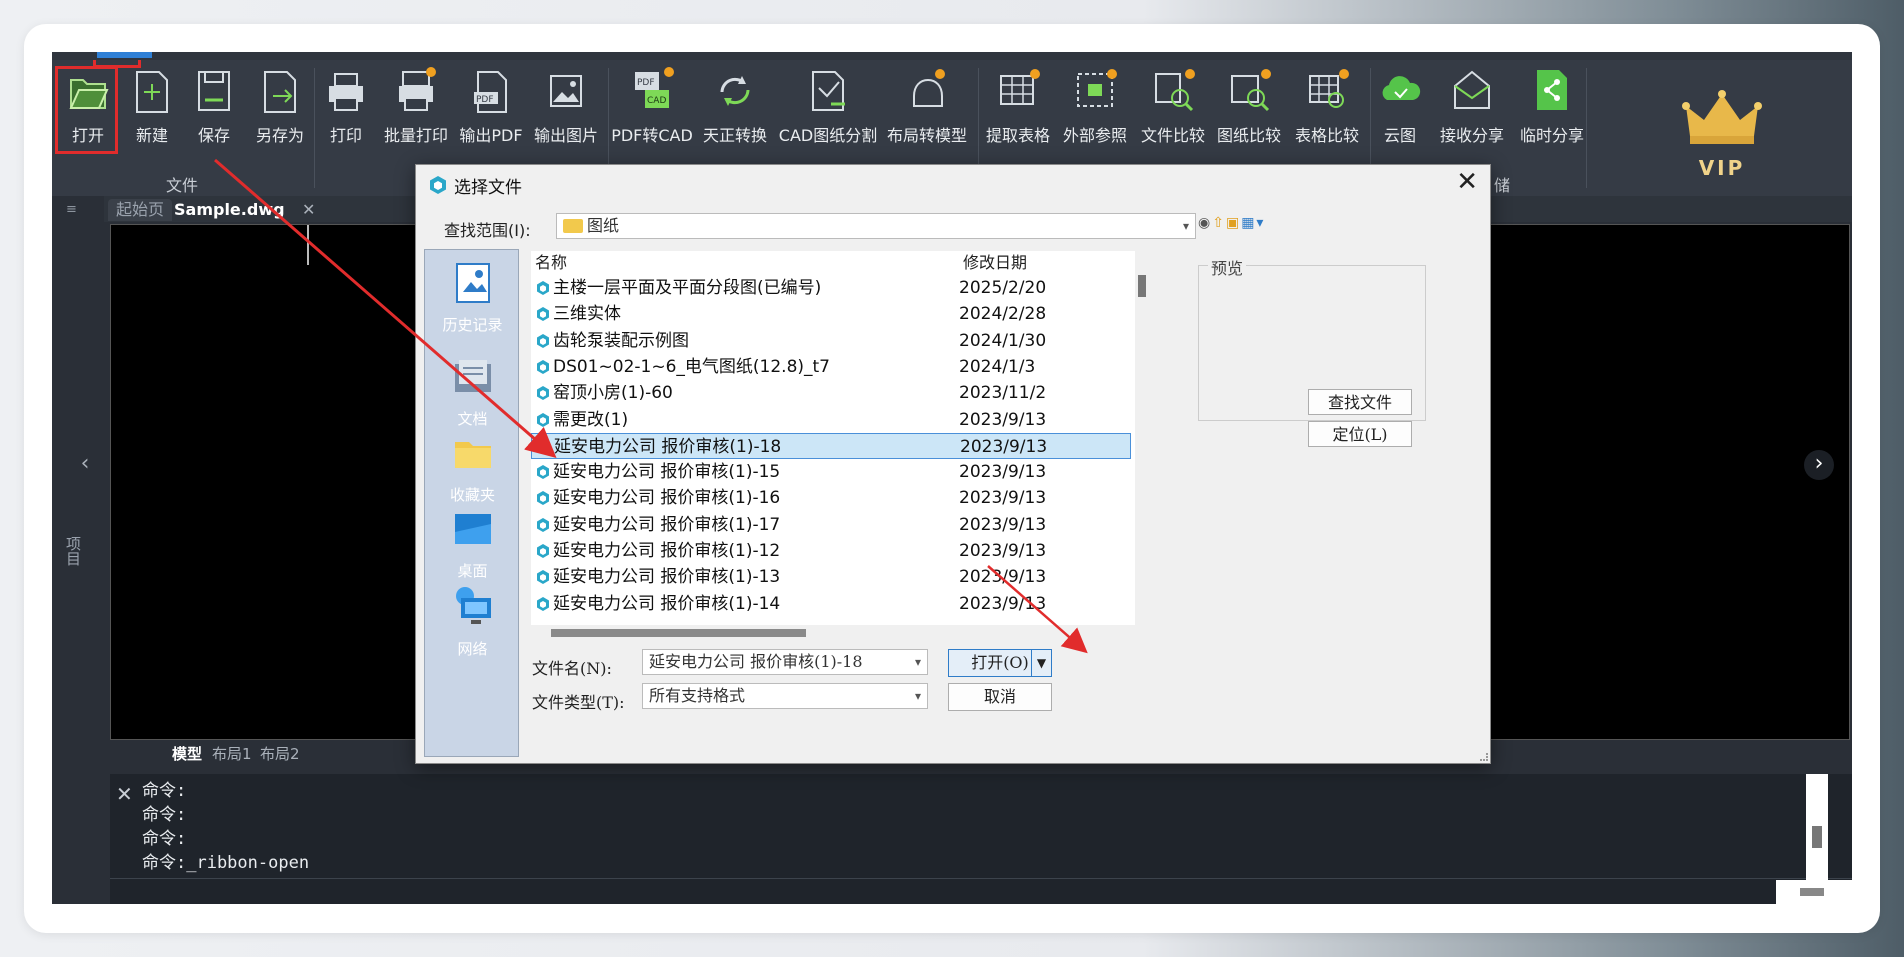 The image size is (1904, 957). What do you see at coordinates (124, 794) in the screenshot?
I see `close-command-icon: ✕` at bounding box center [124, 794].